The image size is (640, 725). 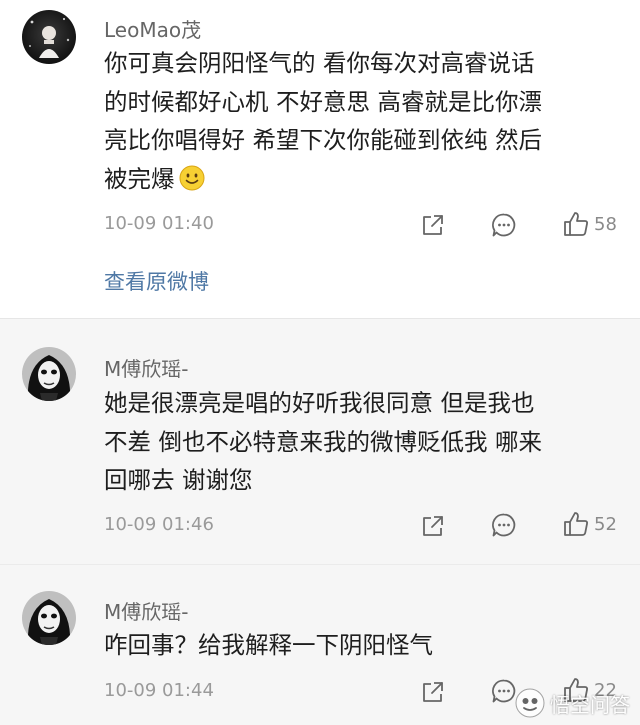 What do you see at coordinates (159, 524) in the screenshot?
I see `timestamp: 10-09 01:46` at bounding box center [159, 524].